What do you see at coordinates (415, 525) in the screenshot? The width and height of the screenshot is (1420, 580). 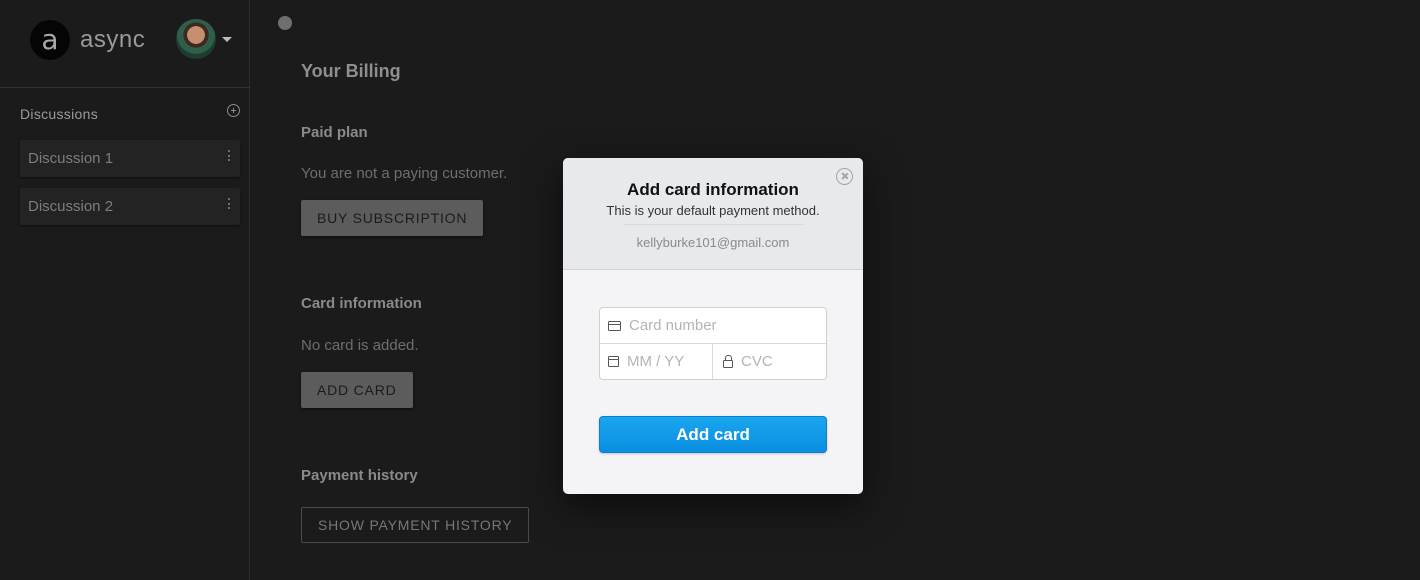 I see `show-payment-history-button: SHOW PAYMENT HISTORY` at bounding box center [415, 525].